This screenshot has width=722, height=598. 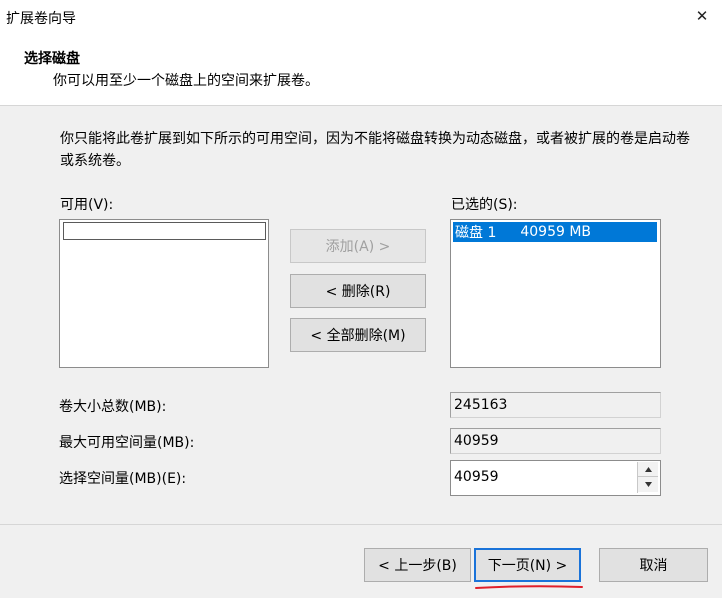 I want to click on triangle-up-icon, so click(x=648, y=469).